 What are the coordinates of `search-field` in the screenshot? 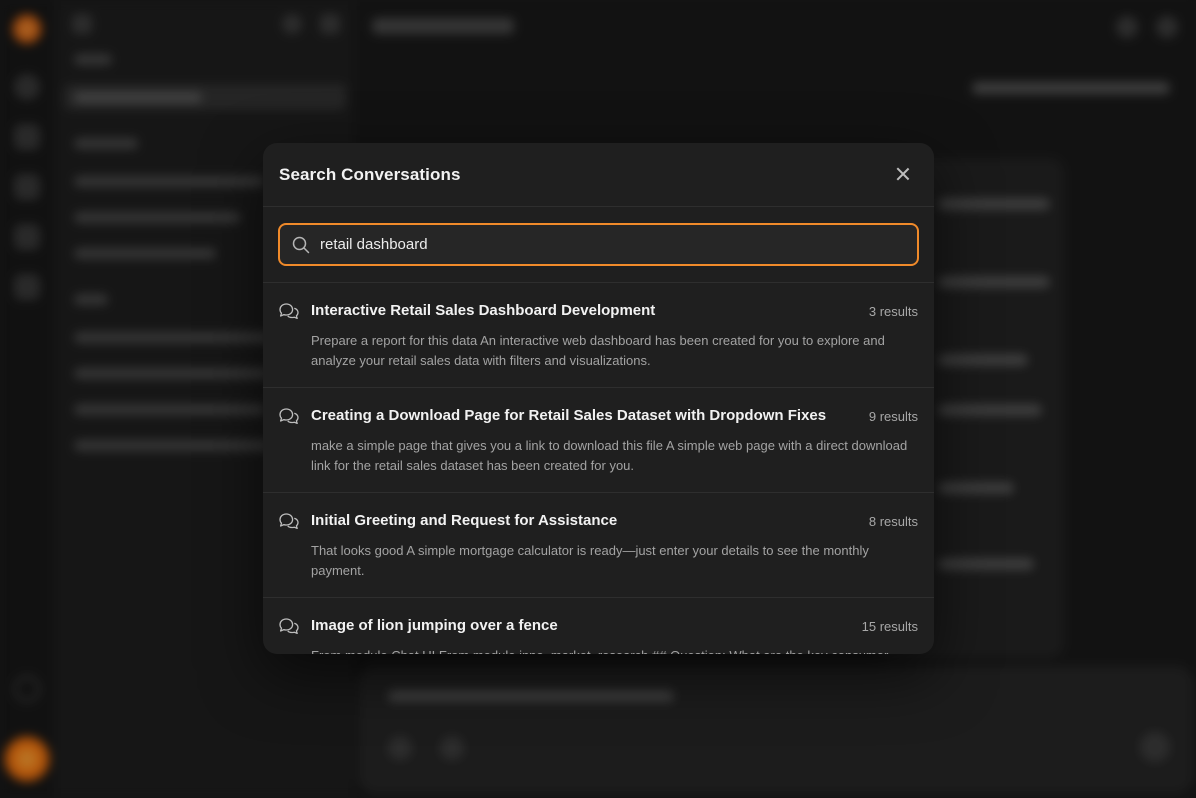 It's located at (598, 244).